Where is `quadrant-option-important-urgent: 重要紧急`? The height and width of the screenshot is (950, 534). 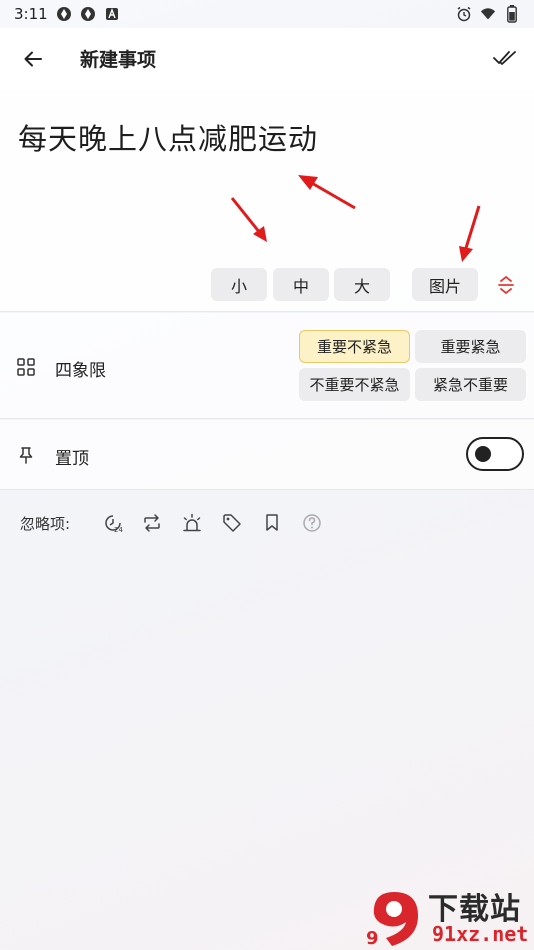
quadrant-option-important-urgent: 重要紧急 is located at coordinates (470, 346).